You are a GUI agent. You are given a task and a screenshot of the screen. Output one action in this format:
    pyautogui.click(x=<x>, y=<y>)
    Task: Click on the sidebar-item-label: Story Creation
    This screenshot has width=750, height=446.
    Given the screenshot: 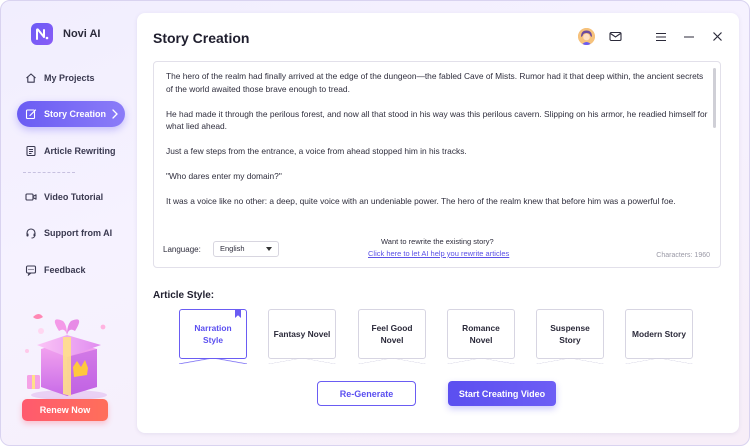 What is the action you would take?
    pyautogui.click(x=75, y=114)
    